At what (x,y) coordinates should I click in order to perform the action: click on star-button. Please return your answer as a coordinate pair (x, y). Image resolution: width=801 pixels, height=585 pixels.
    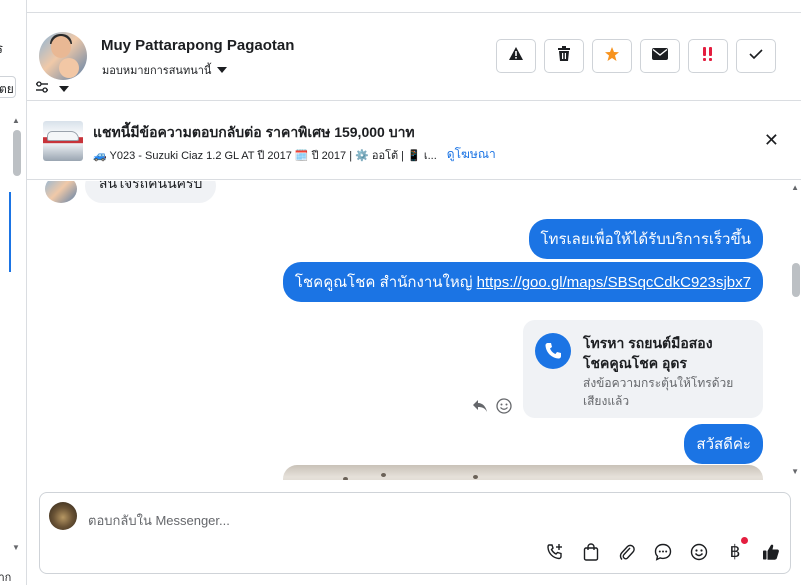
    Looking at the image, I should click on (612, 56).